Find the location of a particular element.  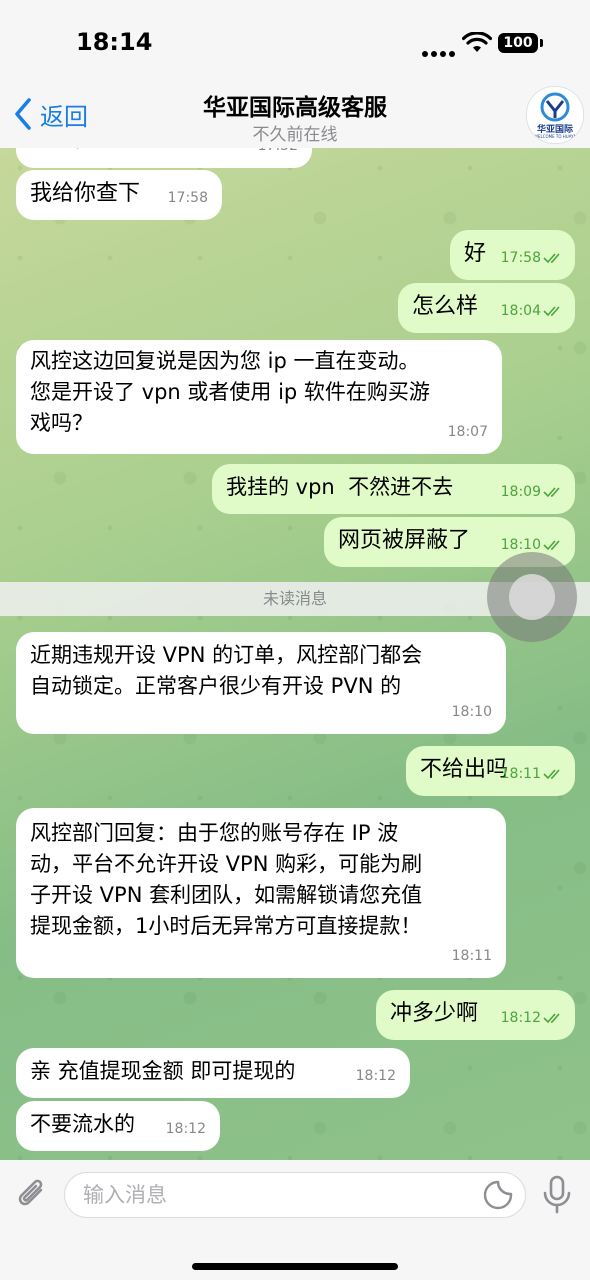

composer-bar is located at coordinates (295, 1220).